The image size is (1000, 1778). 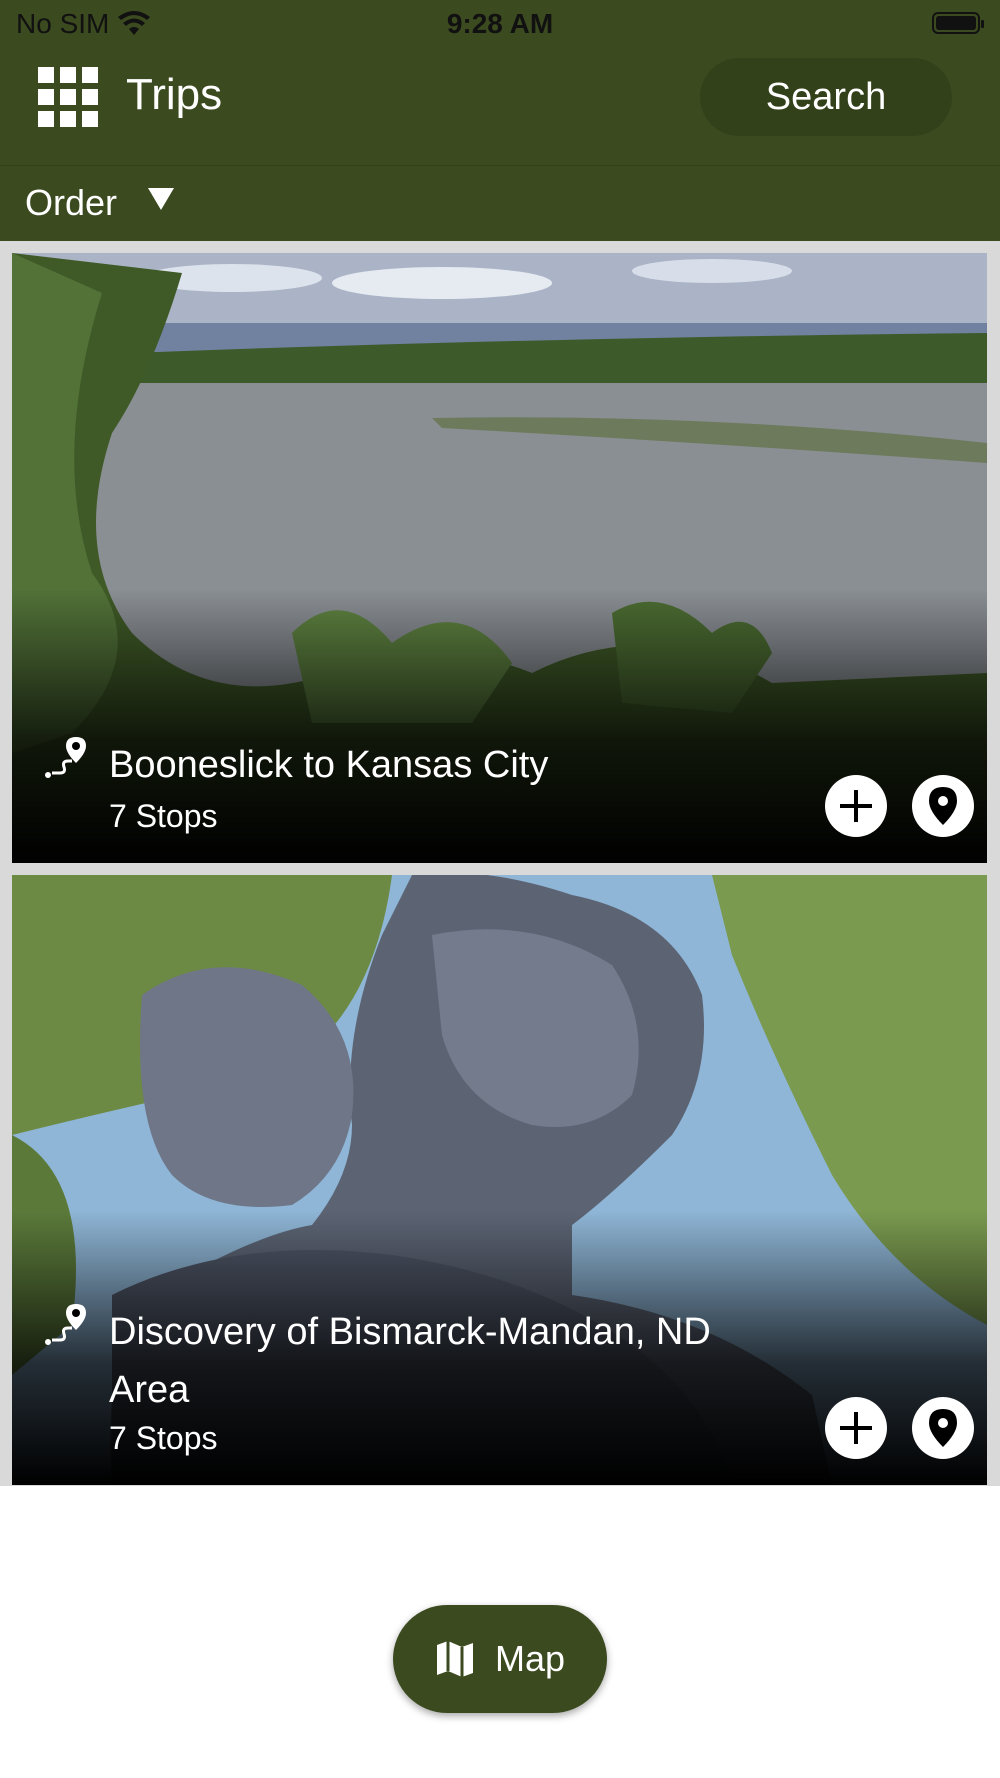 I want to click on map-button: Map, so click(x=500, y=1659).